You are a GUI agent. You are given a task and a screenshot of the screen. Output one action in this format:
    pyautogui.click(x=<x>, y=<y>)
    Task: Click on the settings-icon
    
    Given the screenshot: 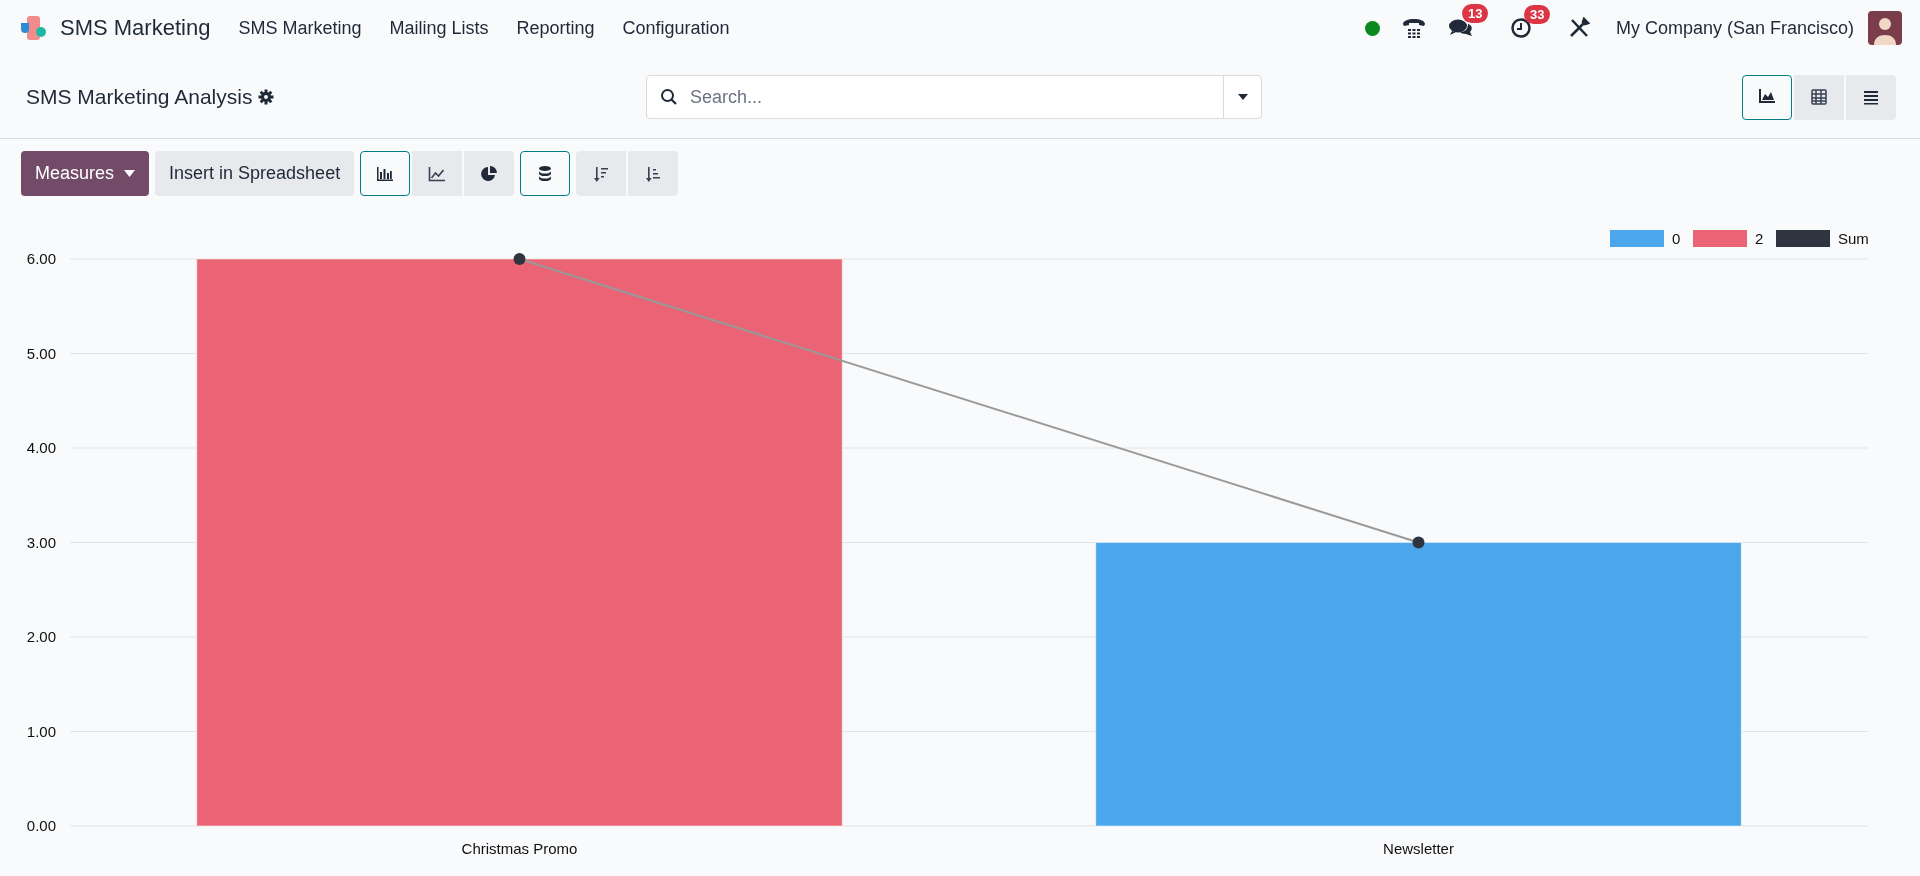 What is the action you would take?
    pyautogui.click(x=266, y=97)
    